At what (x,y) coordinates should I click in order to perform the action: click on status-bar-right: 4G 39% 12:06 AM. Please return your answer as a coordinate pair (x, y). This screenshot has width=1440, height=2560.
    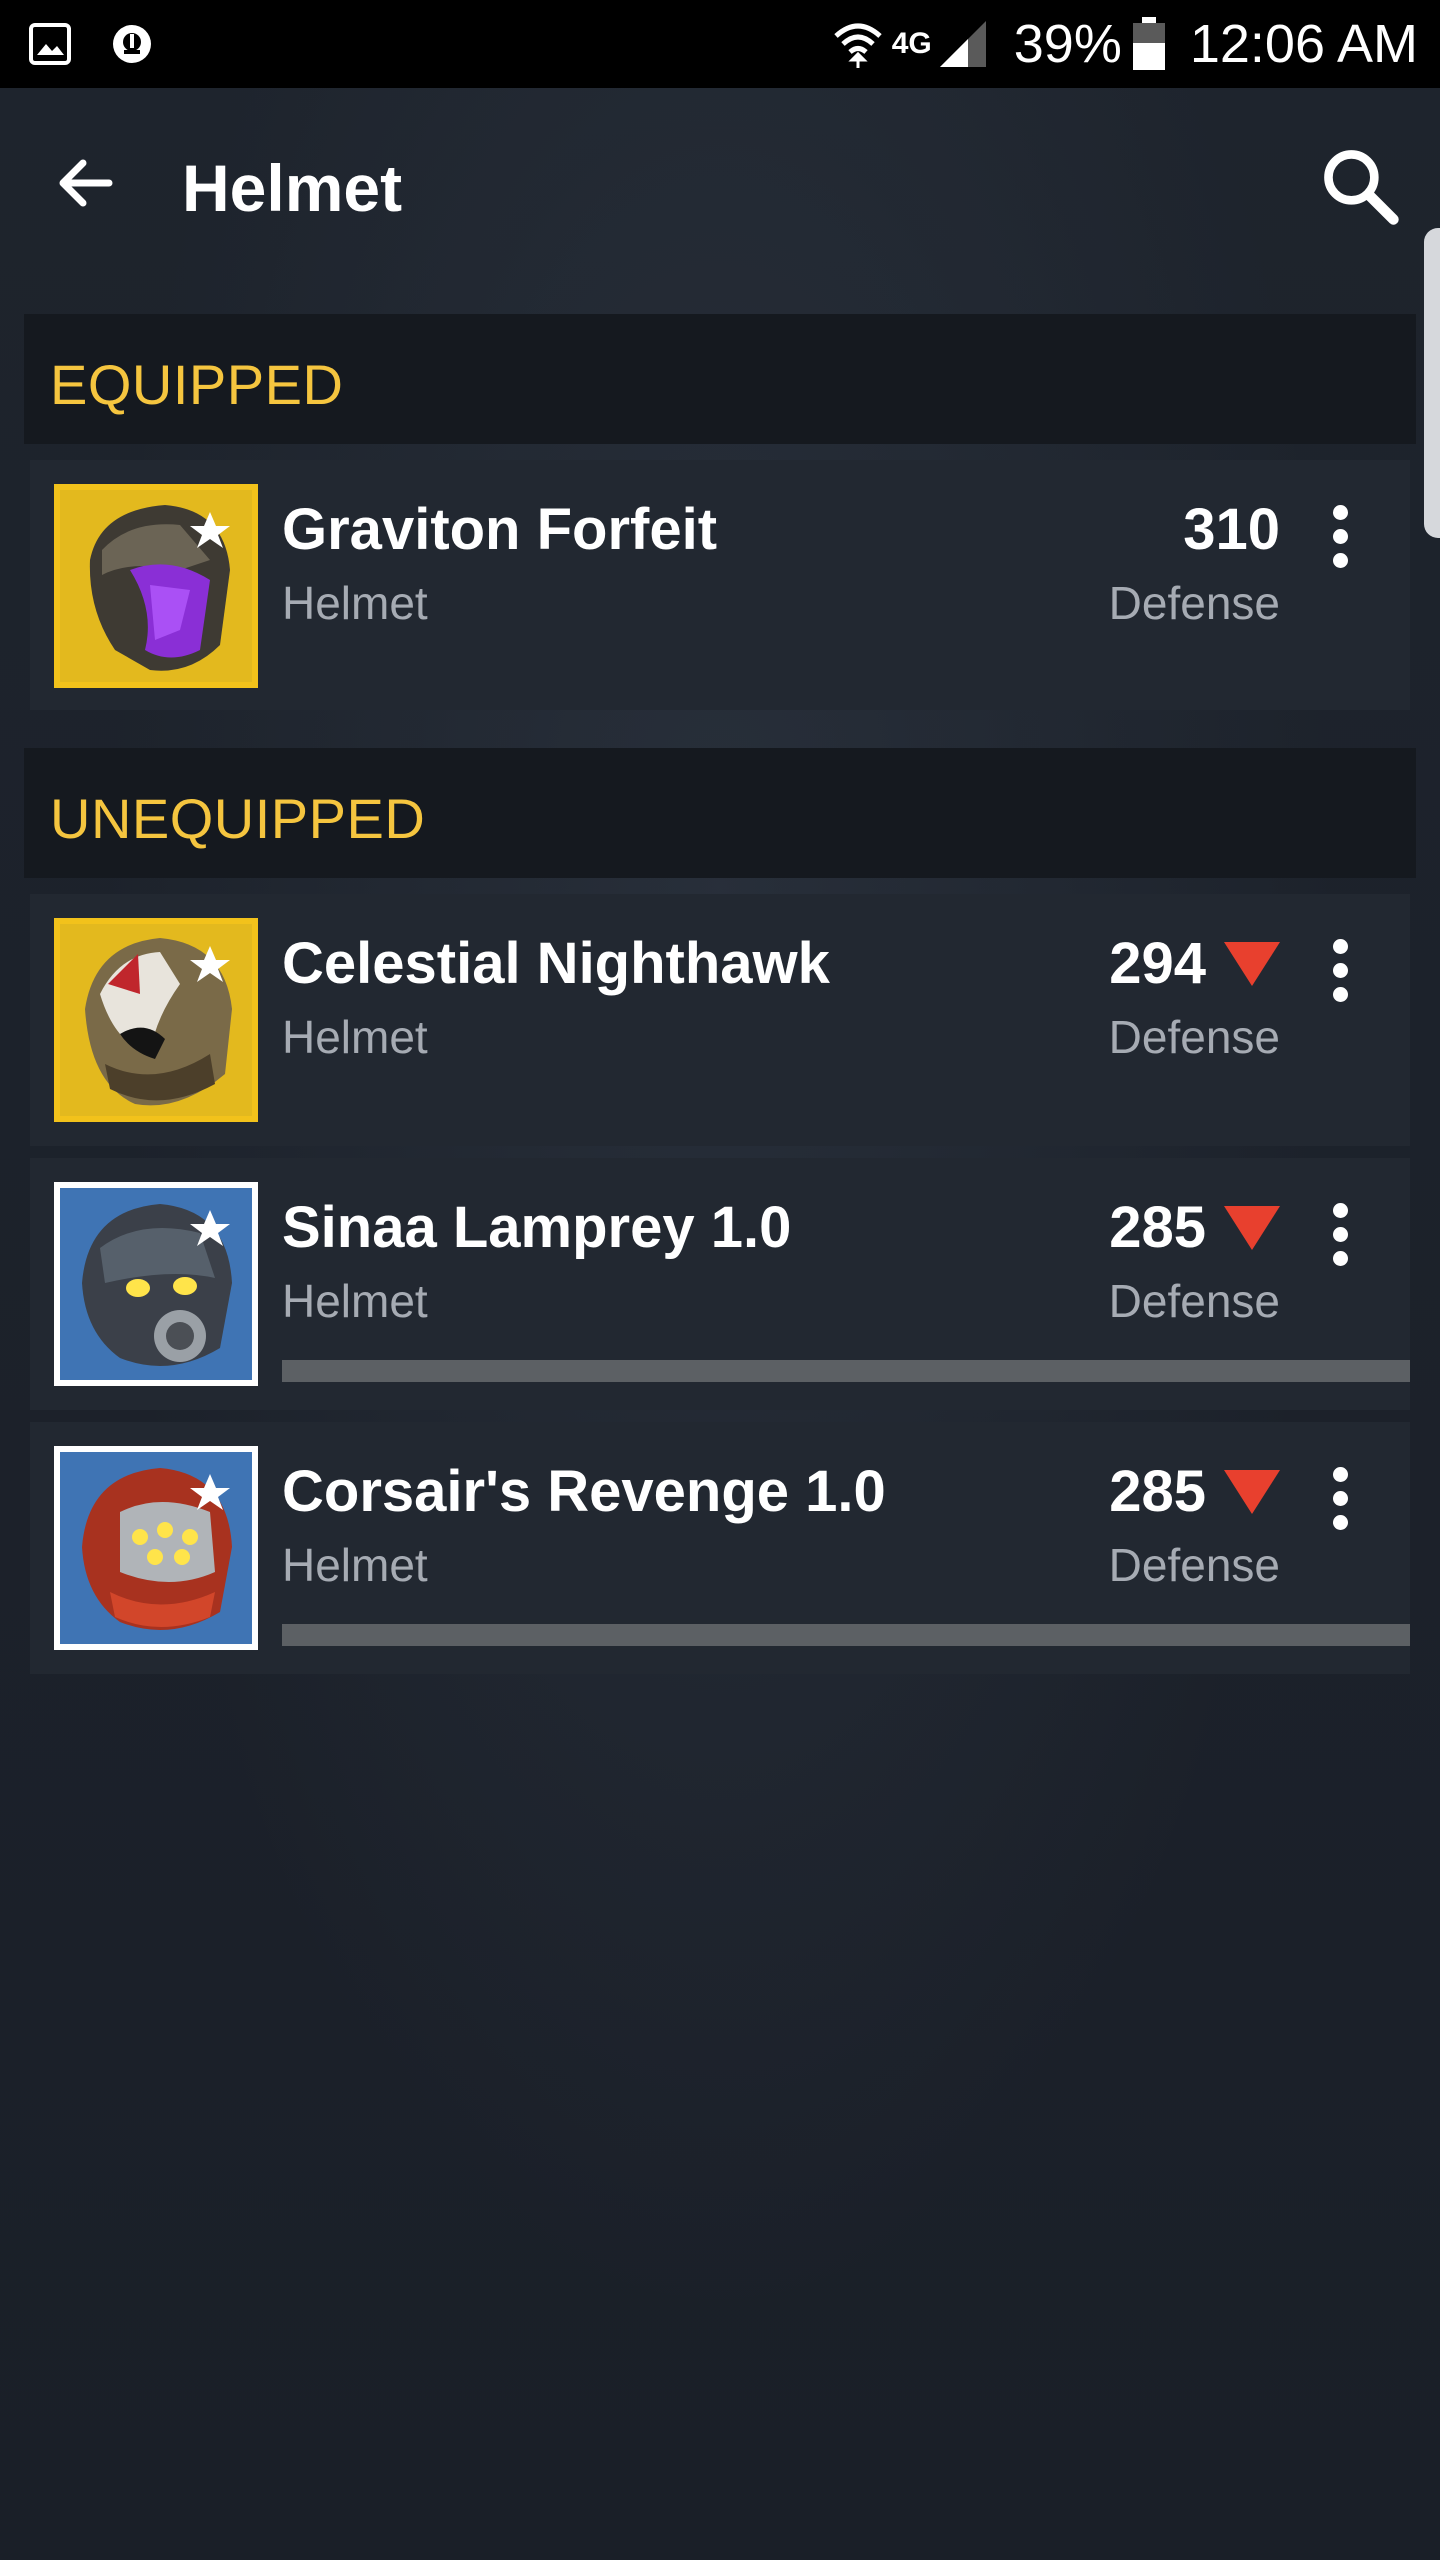
    Looking at the image, I should click on (1125, 44).